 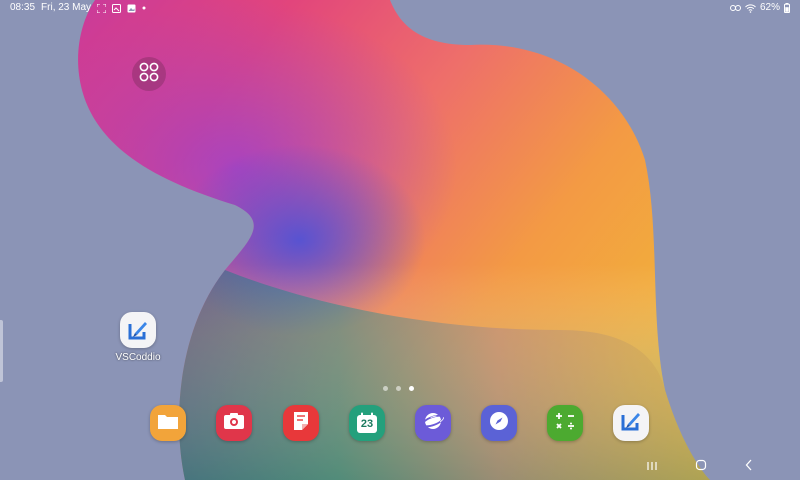 I want to click on dock-app-camera, so click(x=234, y=423).